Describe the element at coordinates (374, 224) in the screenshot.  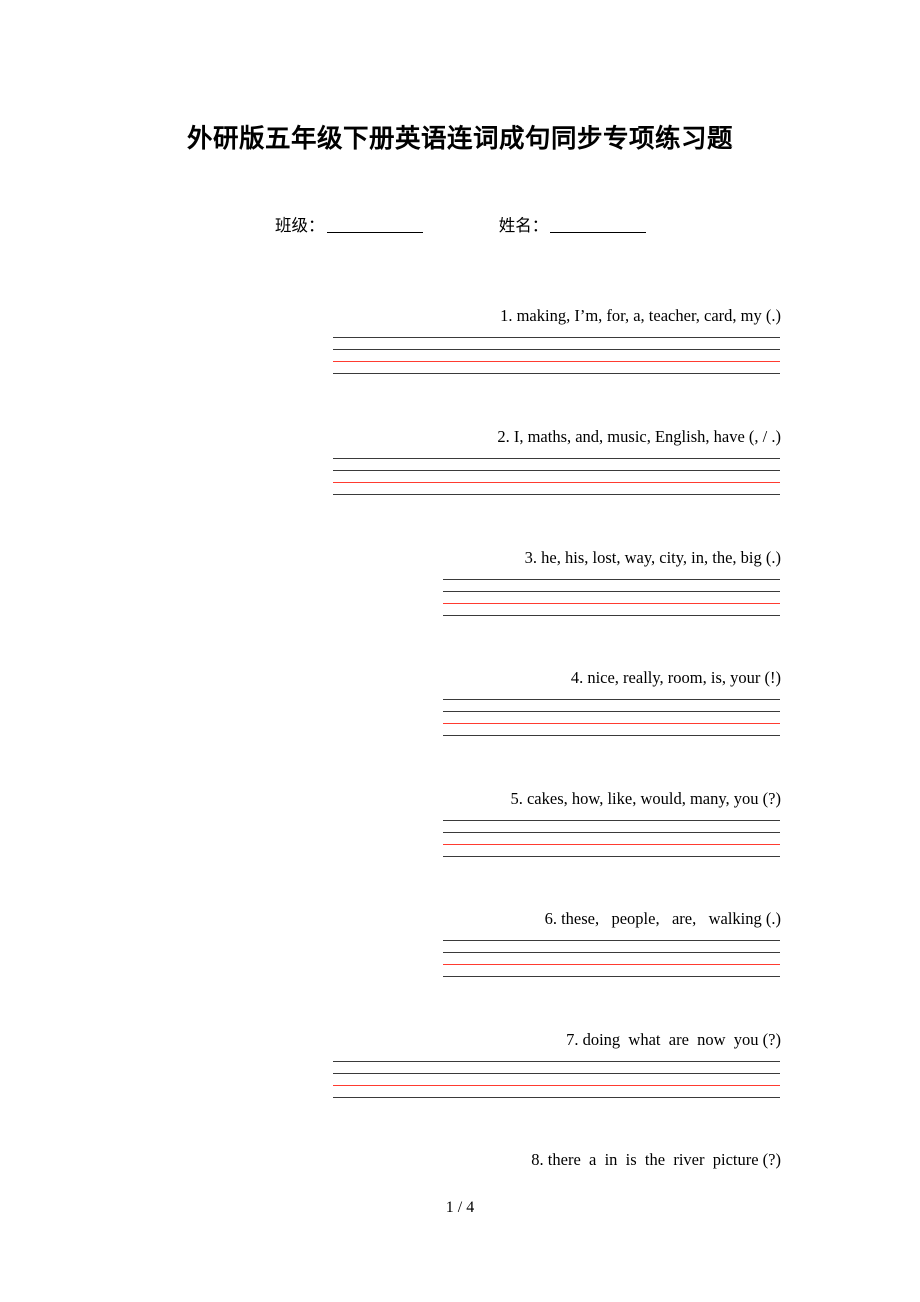
I see `class-input-blank` at that location.